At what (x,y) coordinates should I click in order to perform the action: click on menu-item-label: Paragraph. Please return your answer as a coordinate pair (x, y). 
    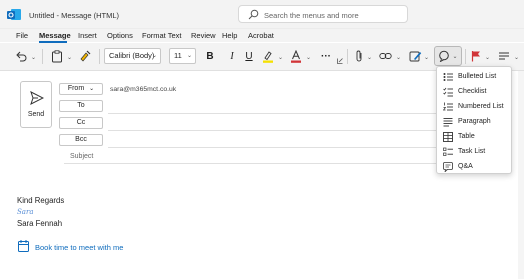
    Looking at the image, I should click on (474, 121).